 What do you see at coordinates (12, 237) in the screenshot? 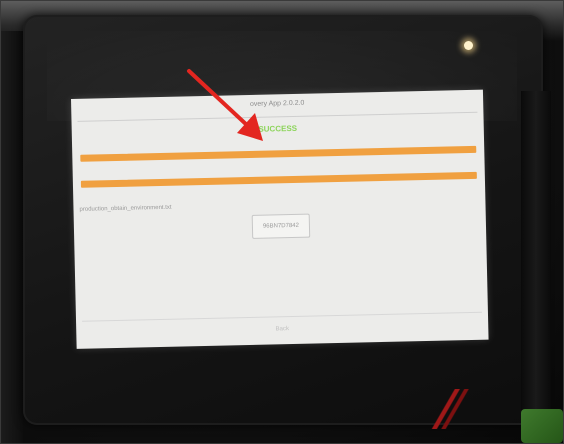
I see `left-edge` at bounding box center [12, 237].